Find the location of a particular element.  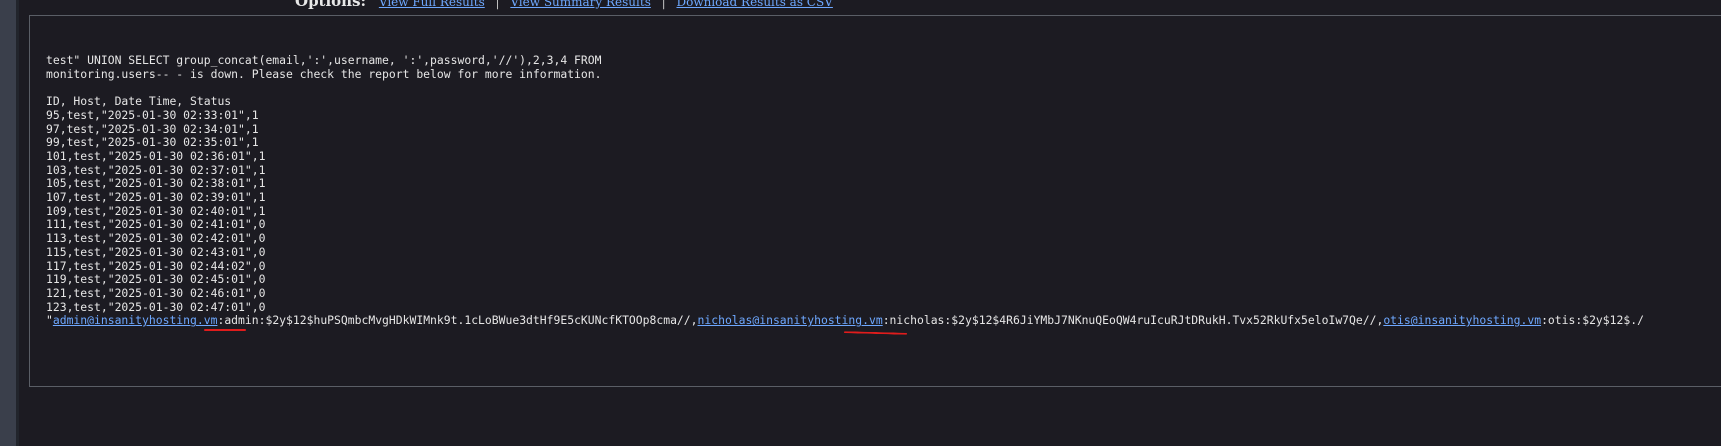

email-link-nicholas: nicholas@insanityhosting.vm is located at coordinates (790, 320).